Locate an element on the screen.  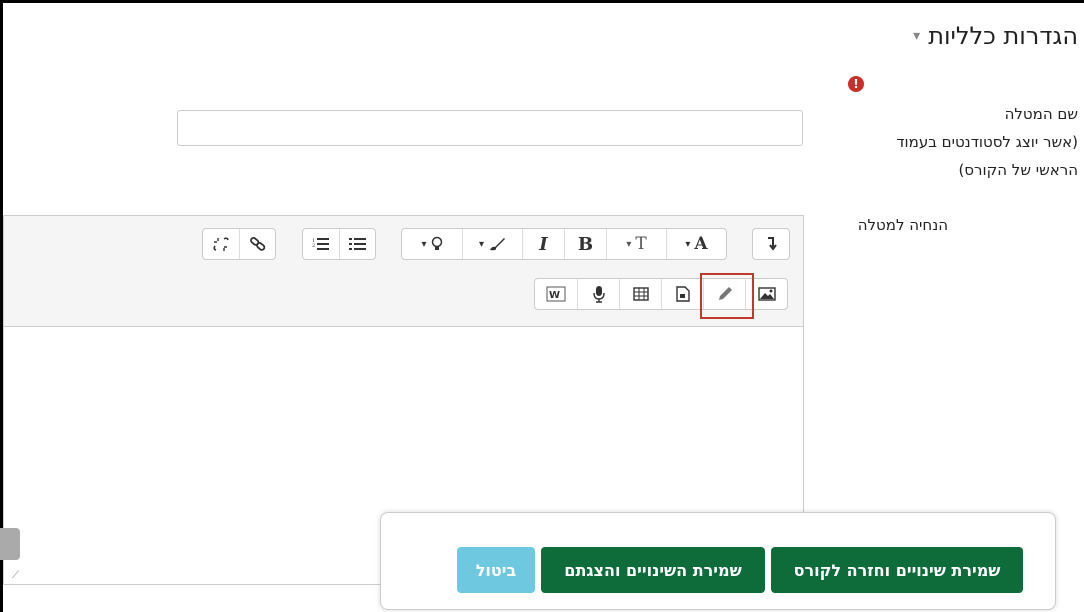
assignment-name-label-line2: (אשר יוצג לסטודנטים בעמוד is located at coordinates (987, 142).